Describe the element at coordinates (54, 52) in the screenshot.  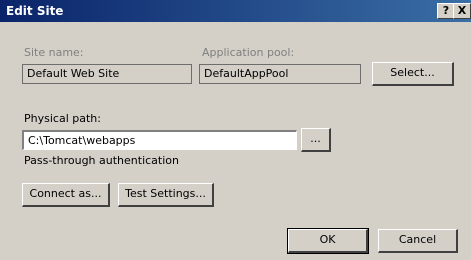
I see `site-name-label: Site name:` at that location.